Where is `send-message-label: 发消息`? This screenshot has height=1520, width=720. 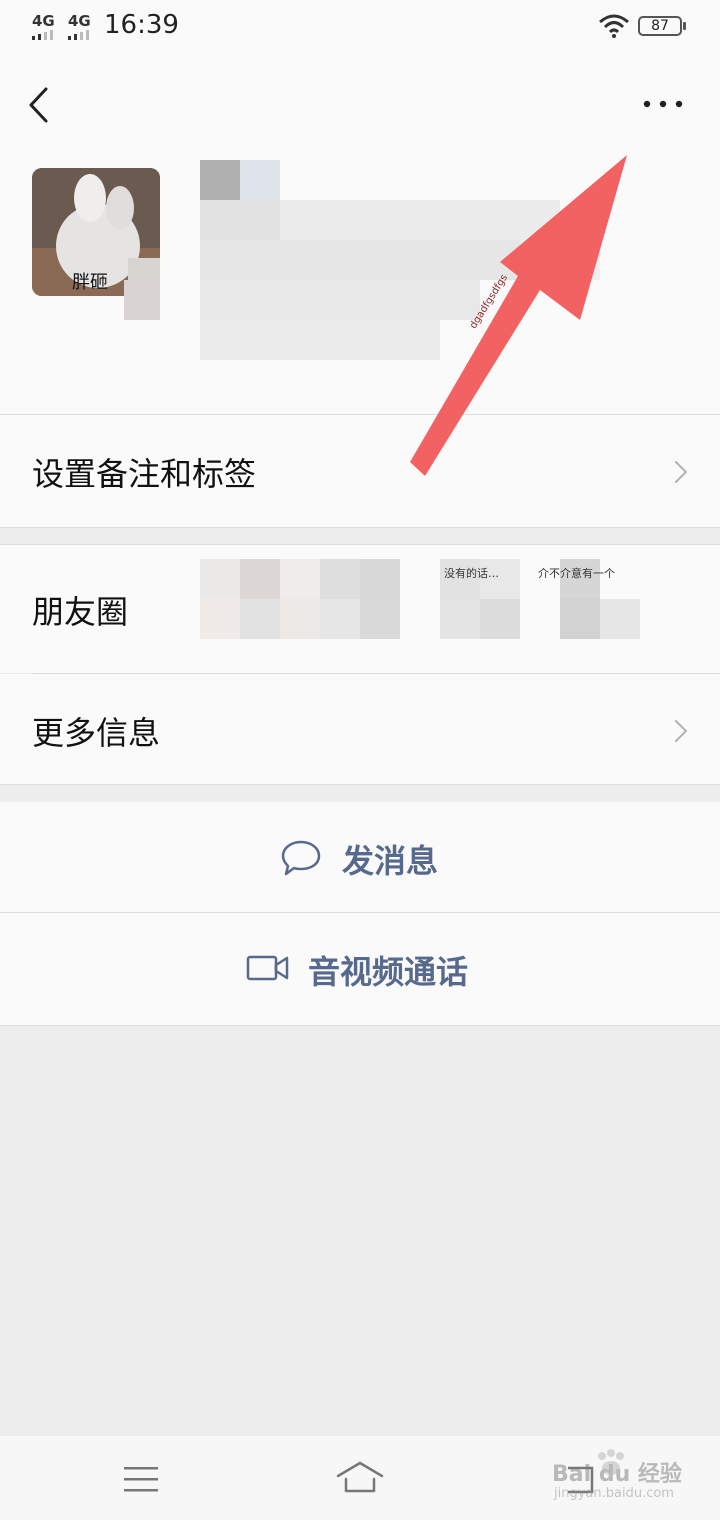
send-message-label: 发消息 is located at coordinates (390, 861).